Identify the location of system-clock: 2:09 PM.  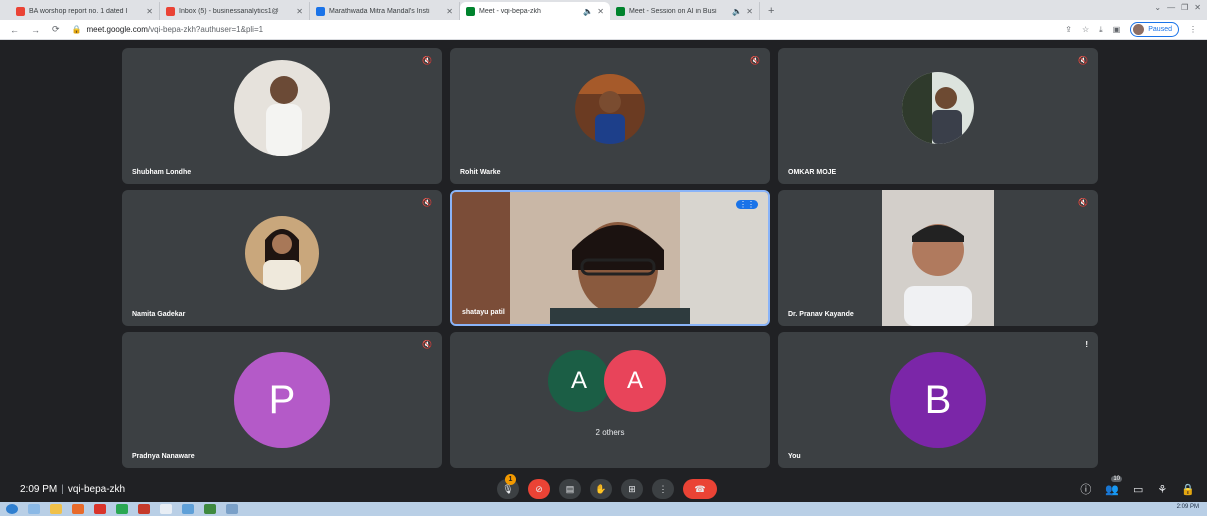
(1187, 507).